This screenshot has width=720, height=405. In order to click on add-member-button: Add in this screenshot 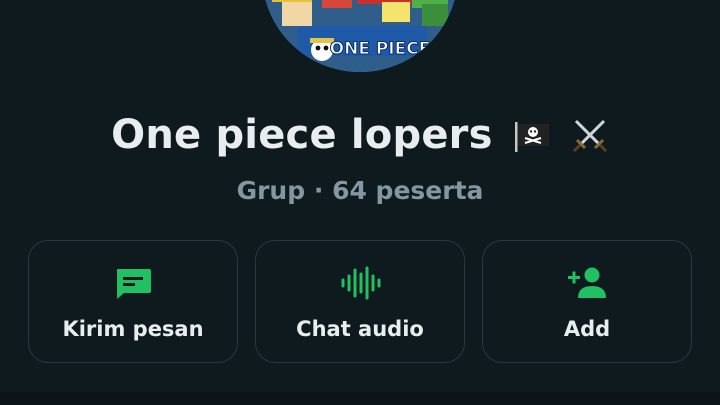, I will do `click(587, 301)`.